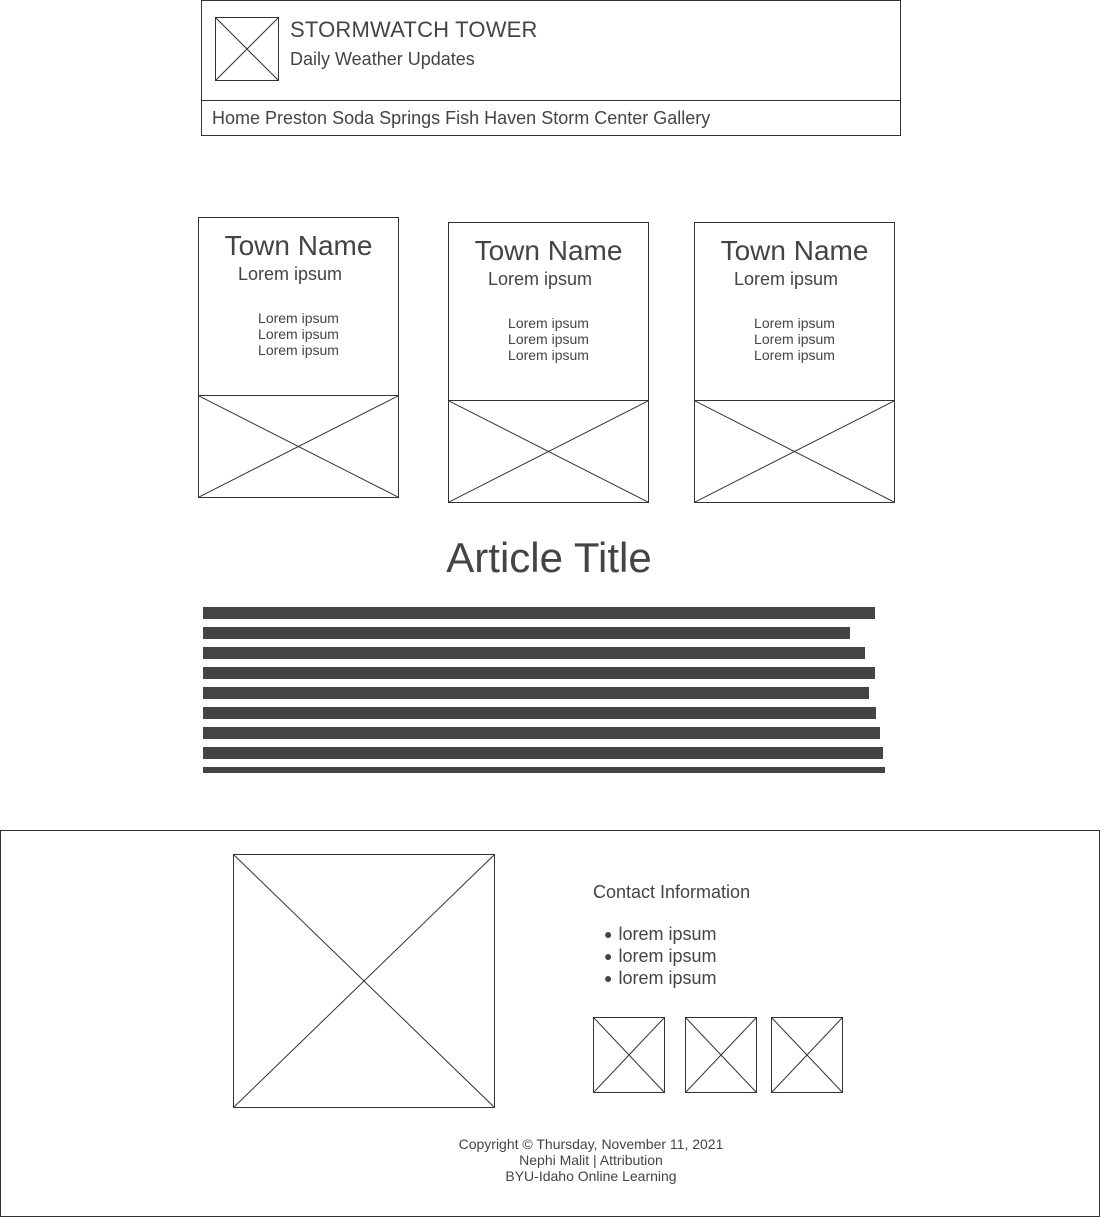 This screenshot has height=1217, width=1102. I want to click on article-title: Article Title, so click(549, 557).